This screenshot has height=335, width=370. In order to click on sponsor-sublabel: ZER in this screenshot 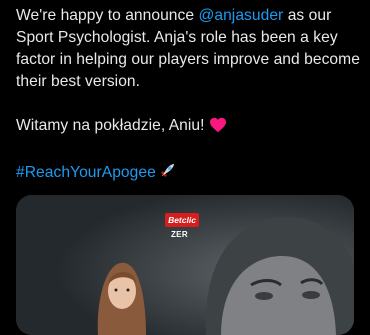, I will do `click(179, 234)`.